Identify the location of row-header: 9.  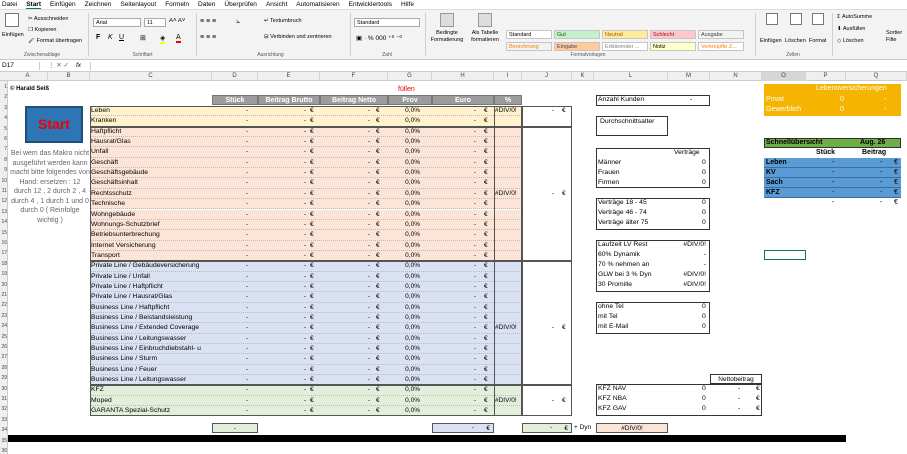
(4, 170).